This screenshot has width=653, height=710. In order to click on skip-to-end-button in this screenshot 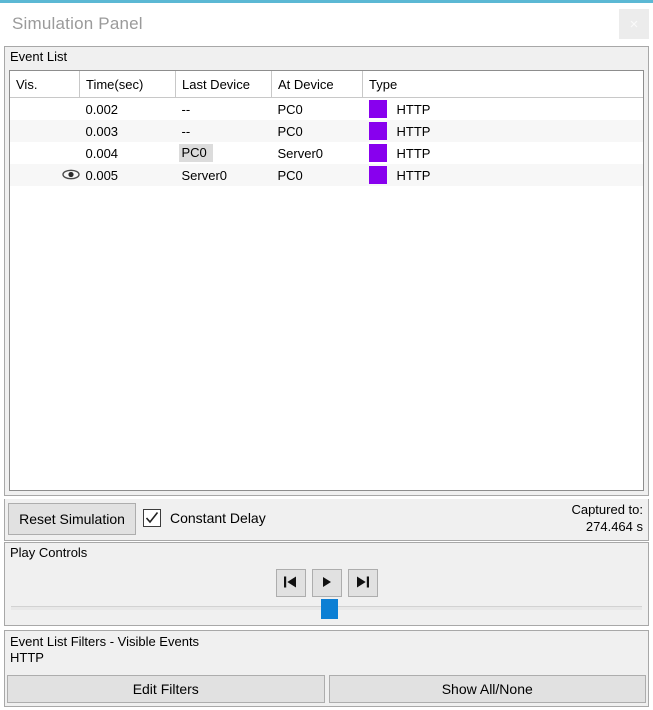, I will do `click(362, 583)`.